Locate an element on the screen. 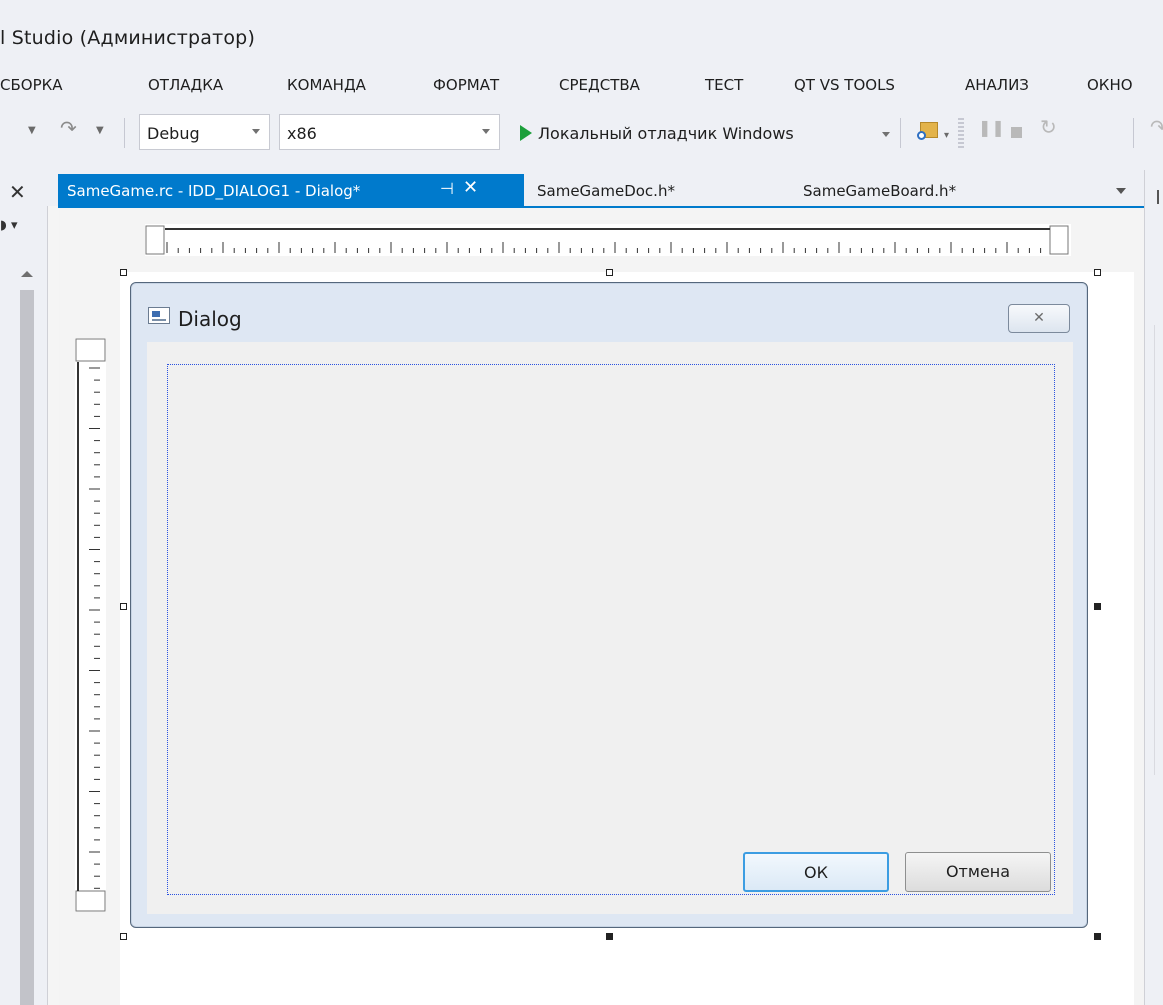 This screenshot has width=1163, height=1005. menu-build: СБОРКА is located at coordinates (31, 85).